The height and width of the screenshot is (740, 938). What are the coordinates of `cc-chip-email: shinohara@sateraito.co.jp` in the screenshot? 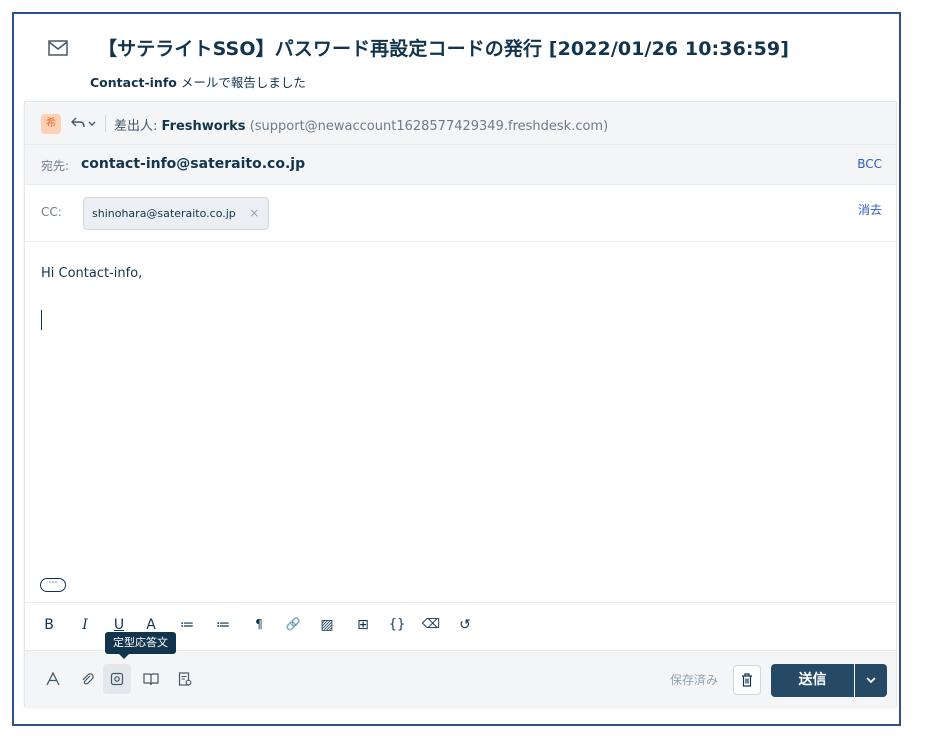 It's located at (164, 213).